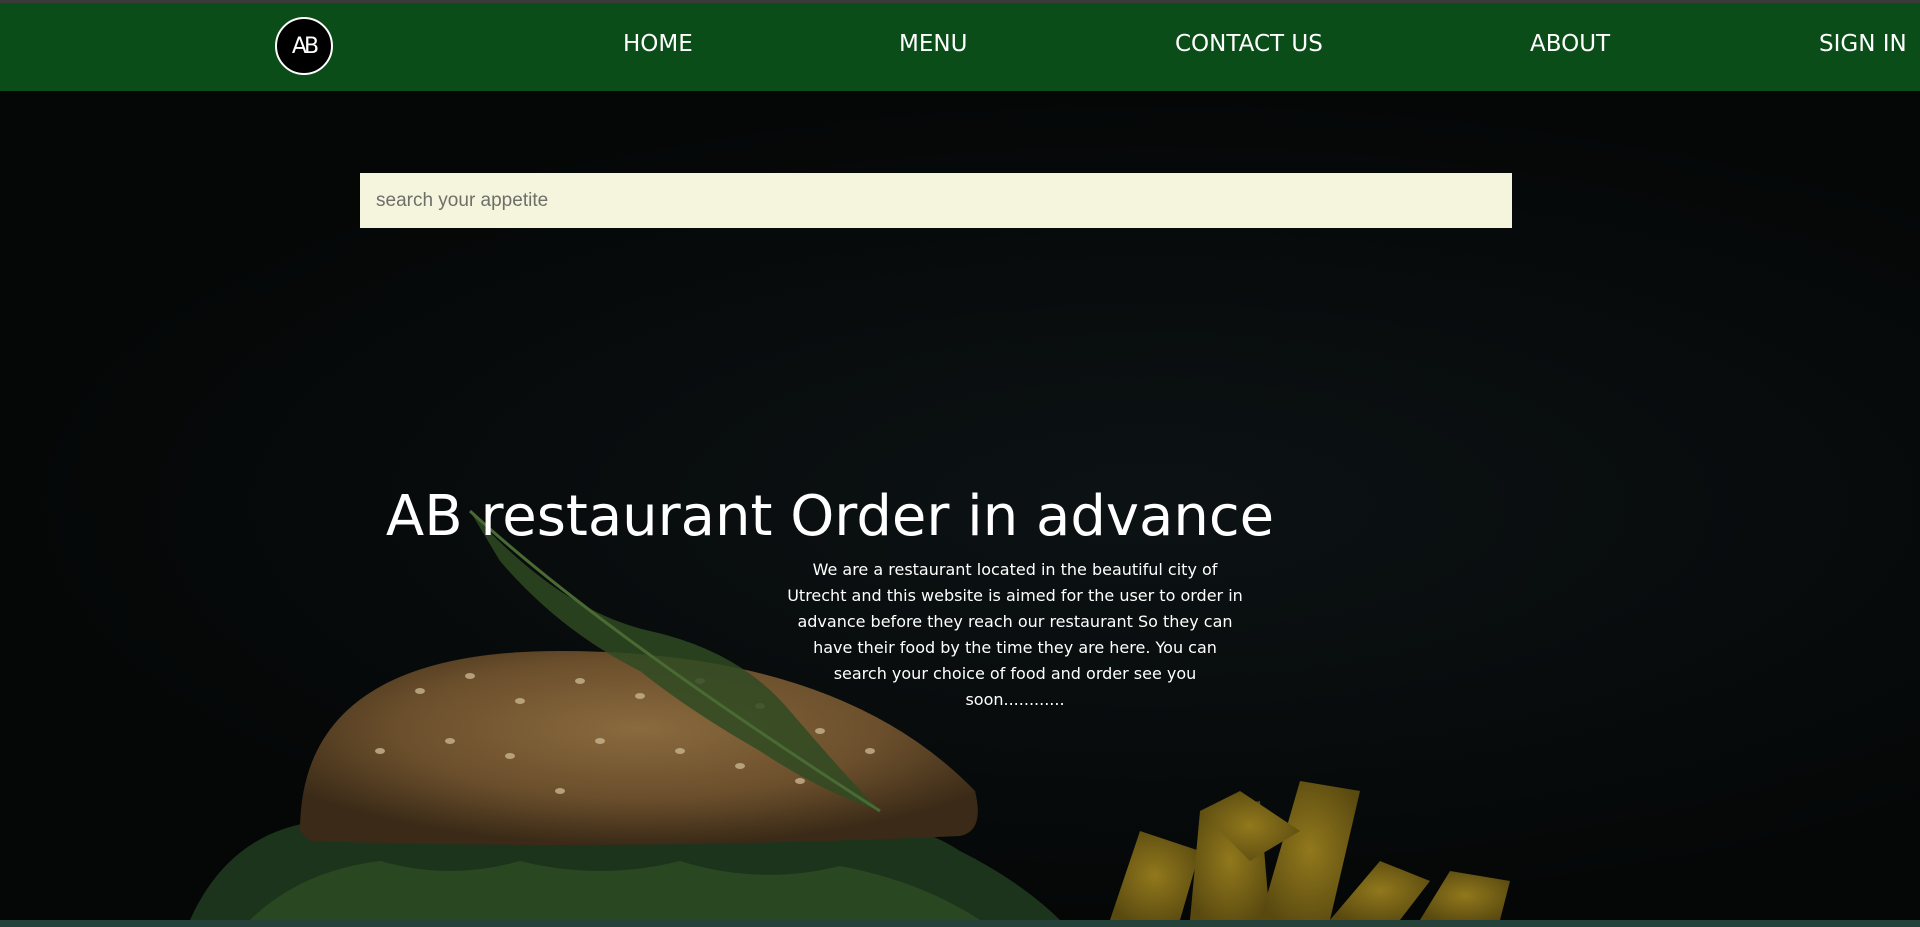  What do you see at coordinates (830, 516) in the screenshot?
I see `hero-title-text: AB restaurant Order in advance` at bounding box center [830, 516].